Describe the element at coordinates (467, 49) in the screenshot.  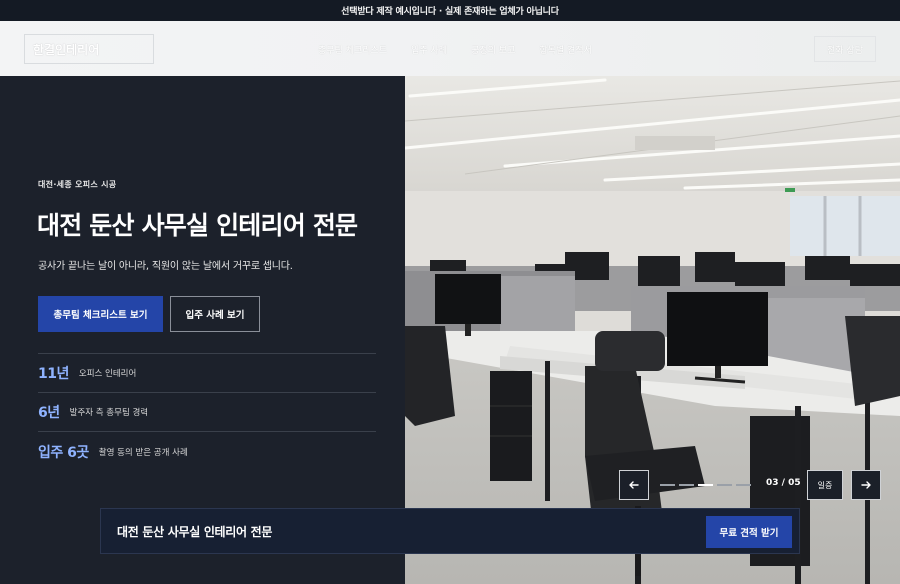
I see `main-nav: 총무팀 체크리스트 입주 사례 공정의 보고 항목별 견적서` at that location.